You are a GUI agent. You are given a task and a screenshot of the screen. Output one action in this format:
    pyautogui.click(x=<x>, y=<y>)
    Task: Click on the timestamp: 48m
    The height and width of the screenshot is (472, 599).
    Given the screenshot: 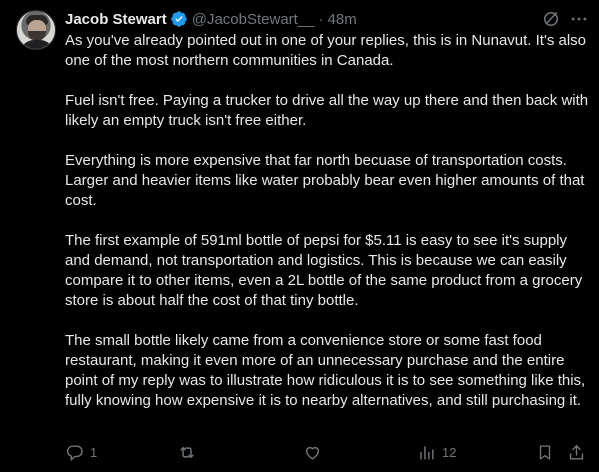 What is the action you would take?
    pyautogui.click(x=342, y=19)
    